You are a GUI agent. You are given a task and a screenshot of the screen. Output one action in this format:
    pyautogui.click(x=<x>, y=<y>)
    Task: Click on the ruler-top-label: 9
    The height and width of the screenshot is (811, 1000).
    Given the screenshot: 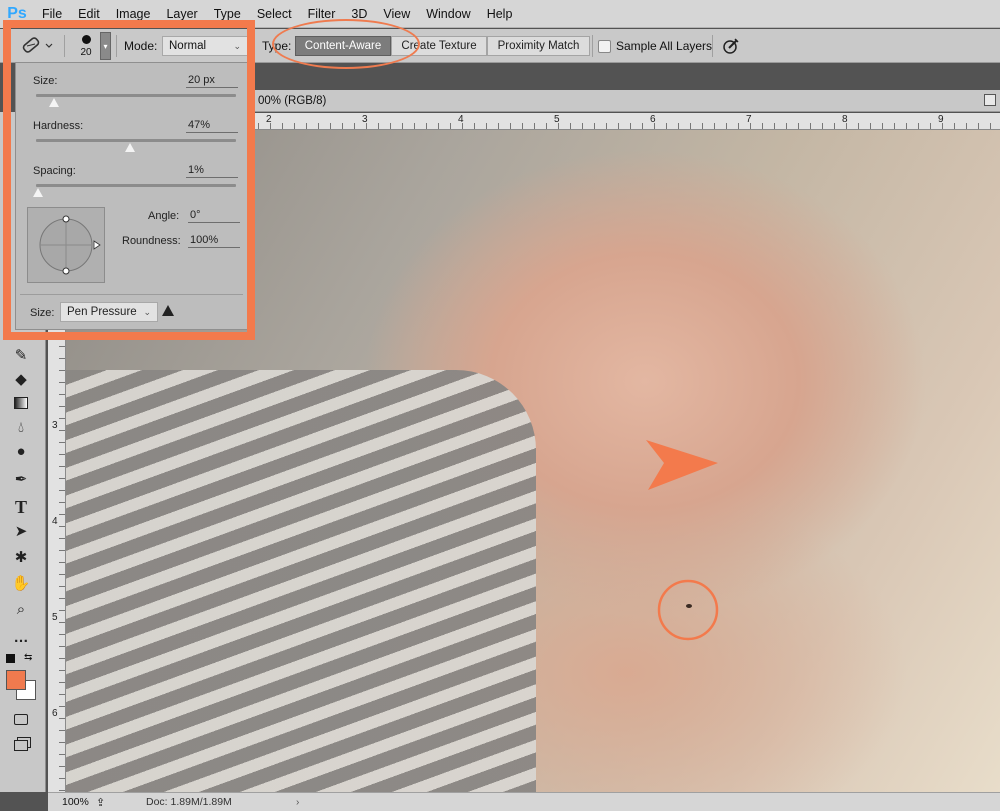 What is the action you would take?
    pyautogui.click(x=941, y=119)
    